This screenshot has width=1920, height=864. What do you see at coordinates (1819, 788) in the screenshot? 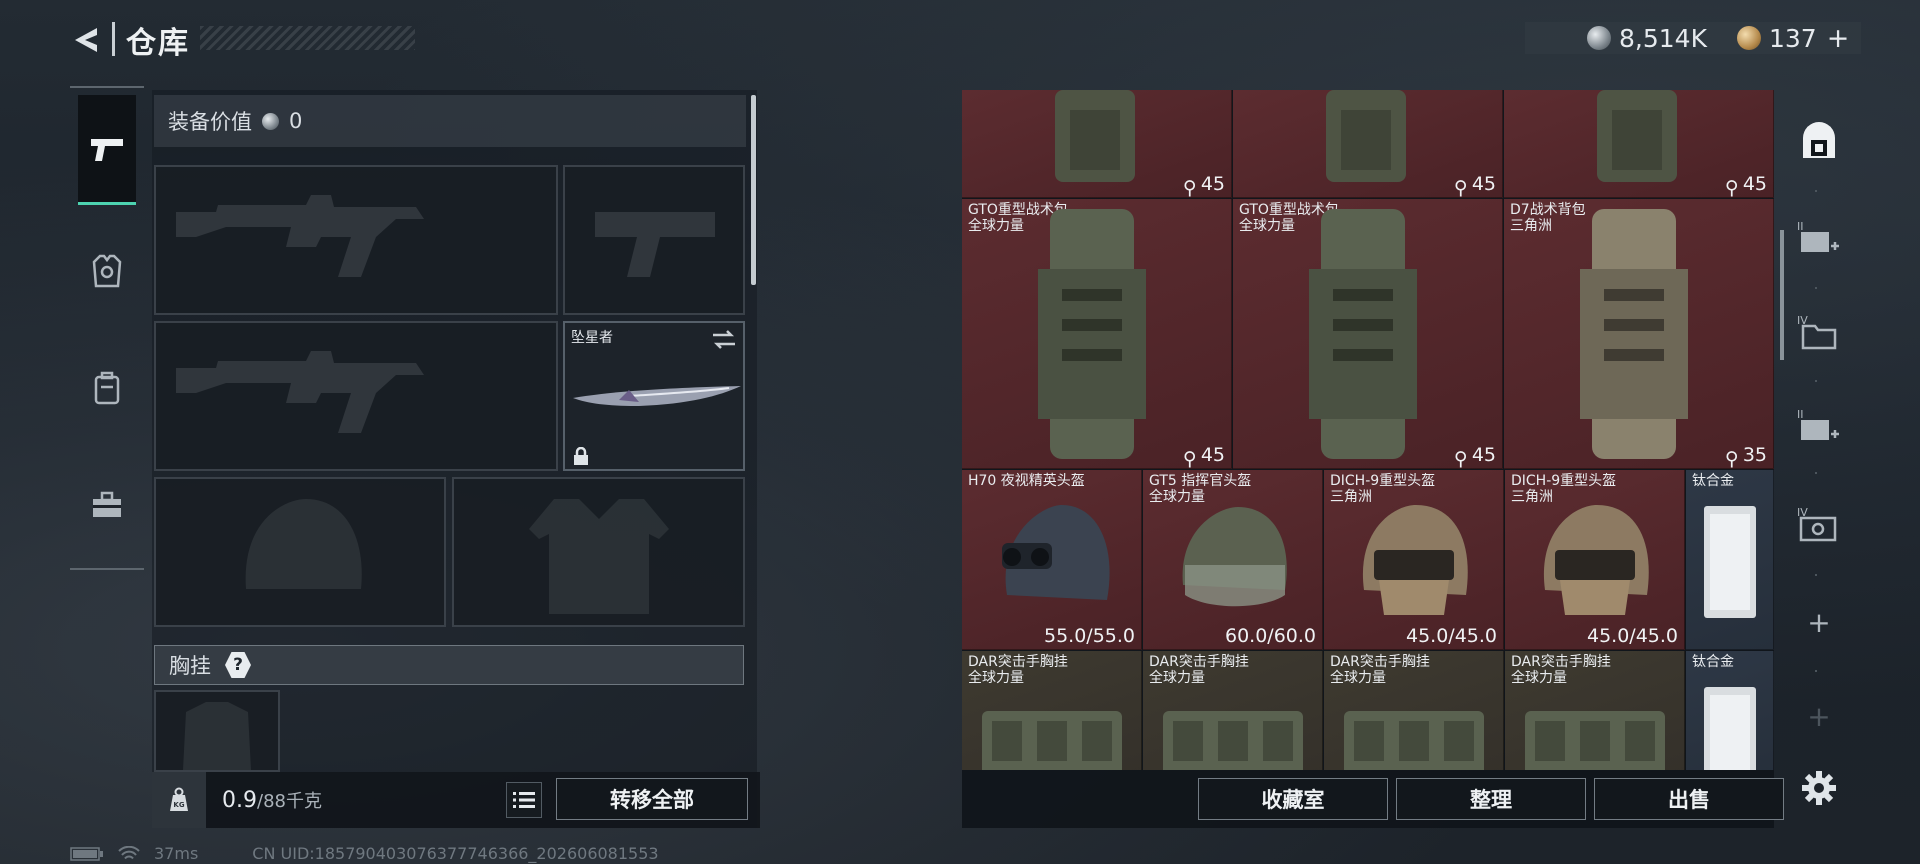
I see `settings-button` at bounding box center [1819, 788].